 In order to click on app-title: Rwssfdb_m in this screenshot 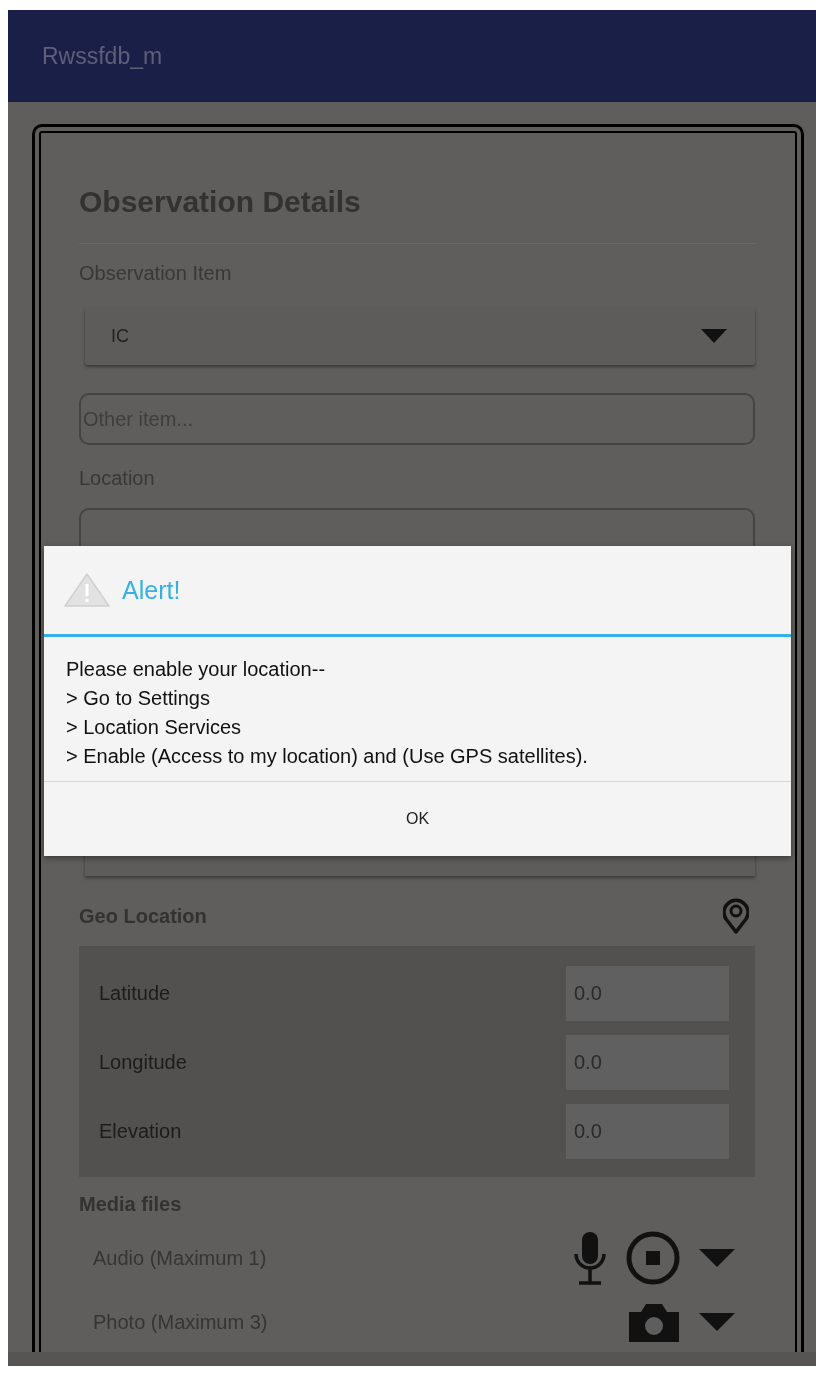, I will do `click(102, 56)`.